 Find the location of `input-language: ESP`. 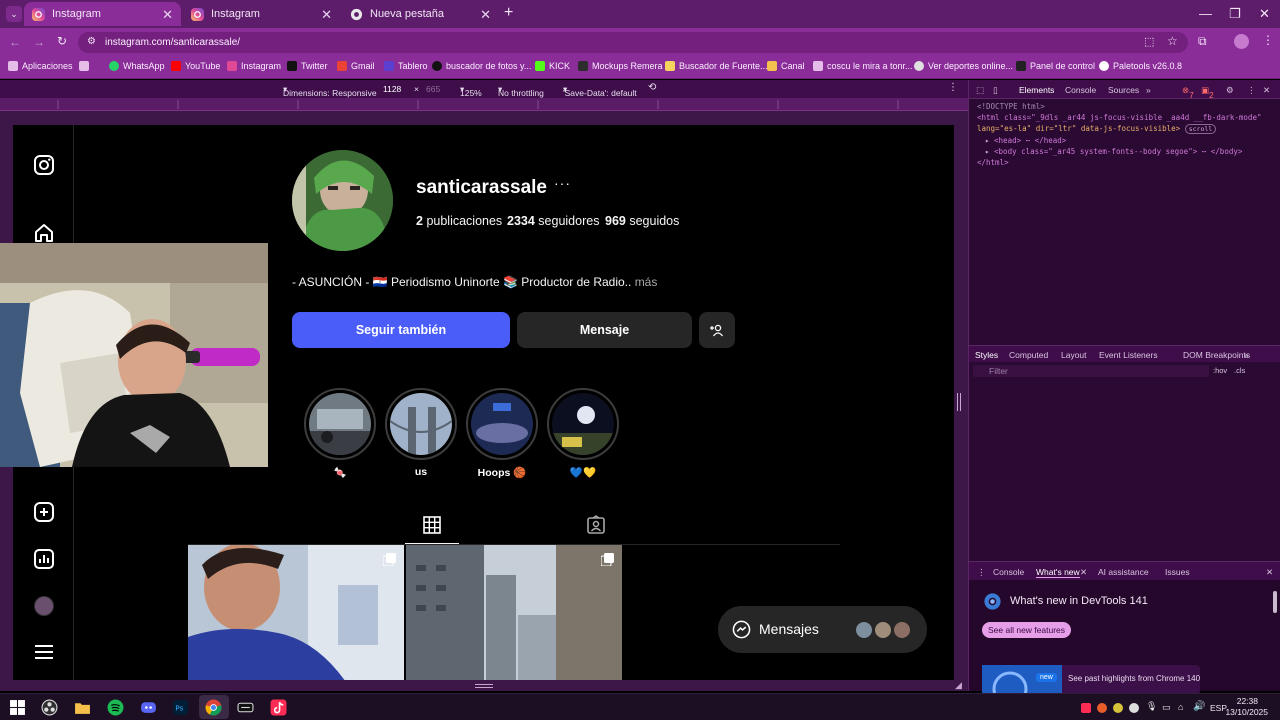

input-language: ESP is located at coordinates (1218, 708).